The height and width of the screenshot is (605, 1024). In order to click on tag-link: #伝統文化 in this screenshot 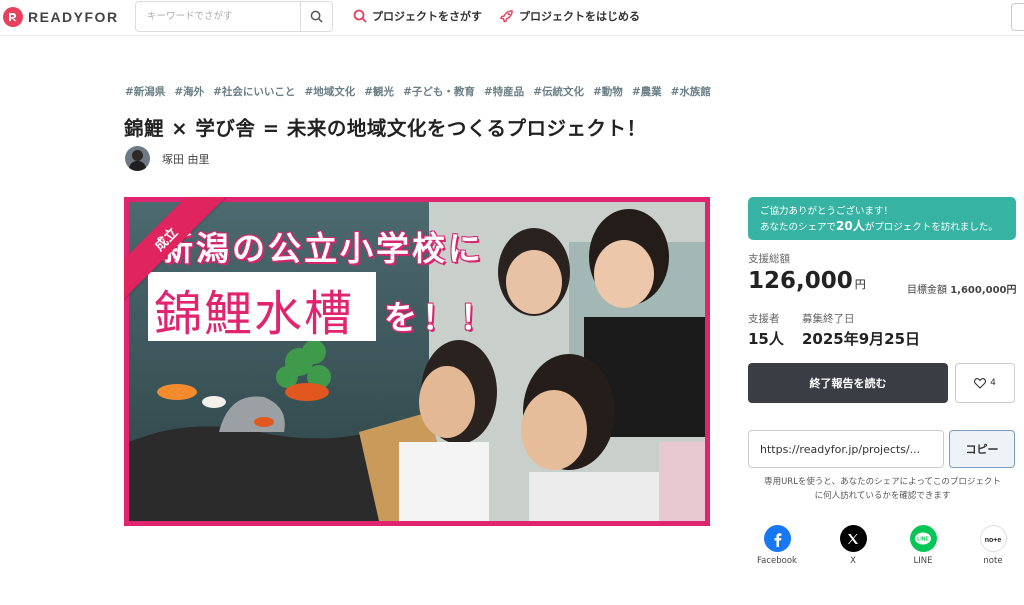, I will do `click(558, 91)`.